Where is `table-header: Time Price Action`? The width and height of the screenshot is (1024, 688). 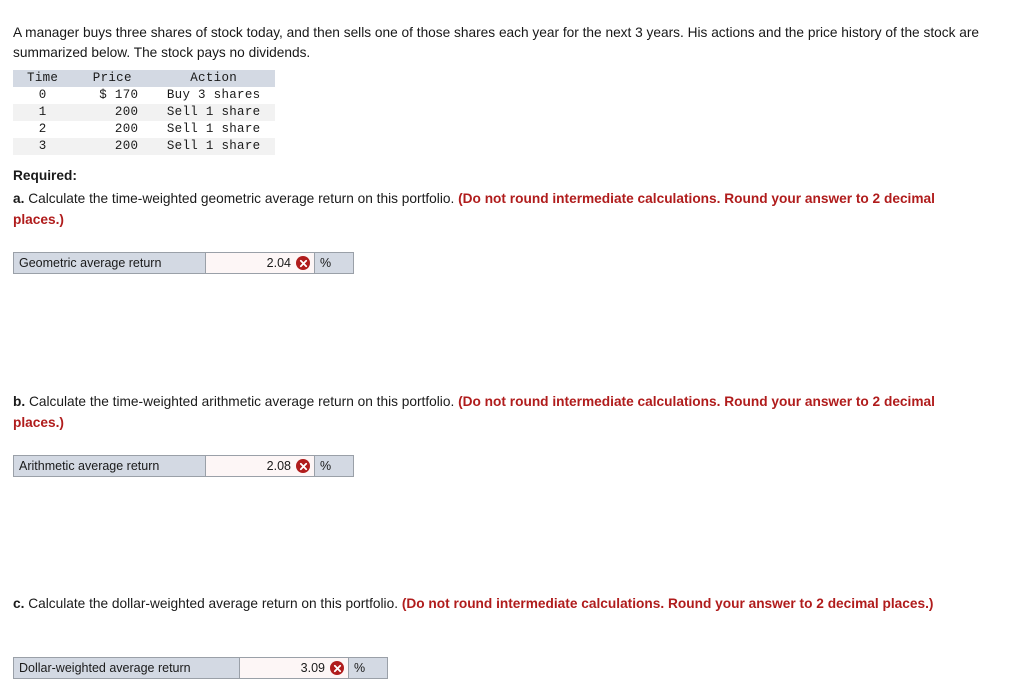
table-header: Time Price Action is located at coordinates (144, 78).